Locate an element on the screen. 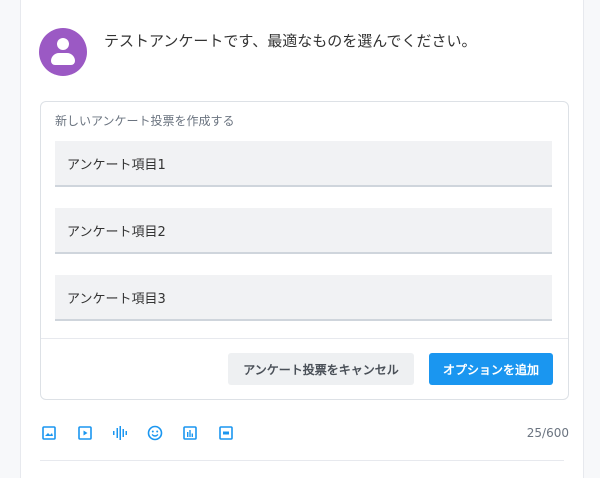 This screenshot has height=478, width=600. poll-divider is located at coordinates (304, 338).